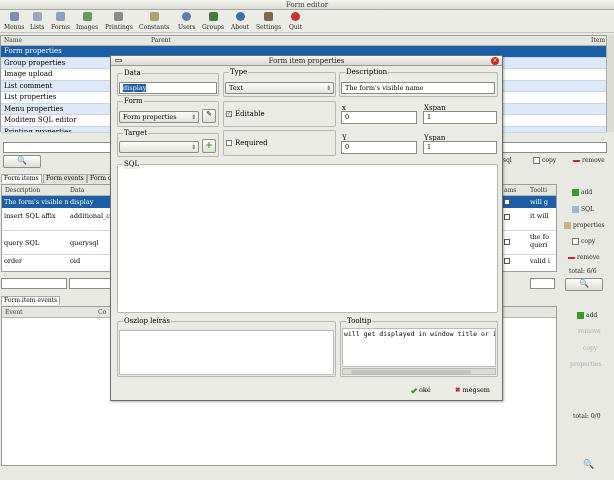 This screenshot has height=480, width=614. I want to click on row-data: additional_cl, so click(91, 216).